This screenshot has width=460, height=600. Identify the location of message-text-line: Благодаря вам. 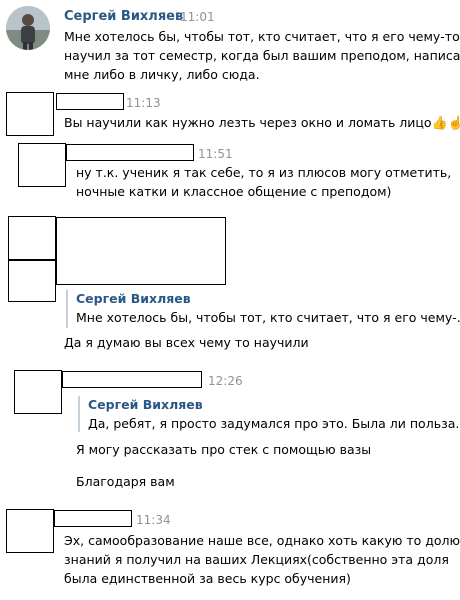
(125, 481).